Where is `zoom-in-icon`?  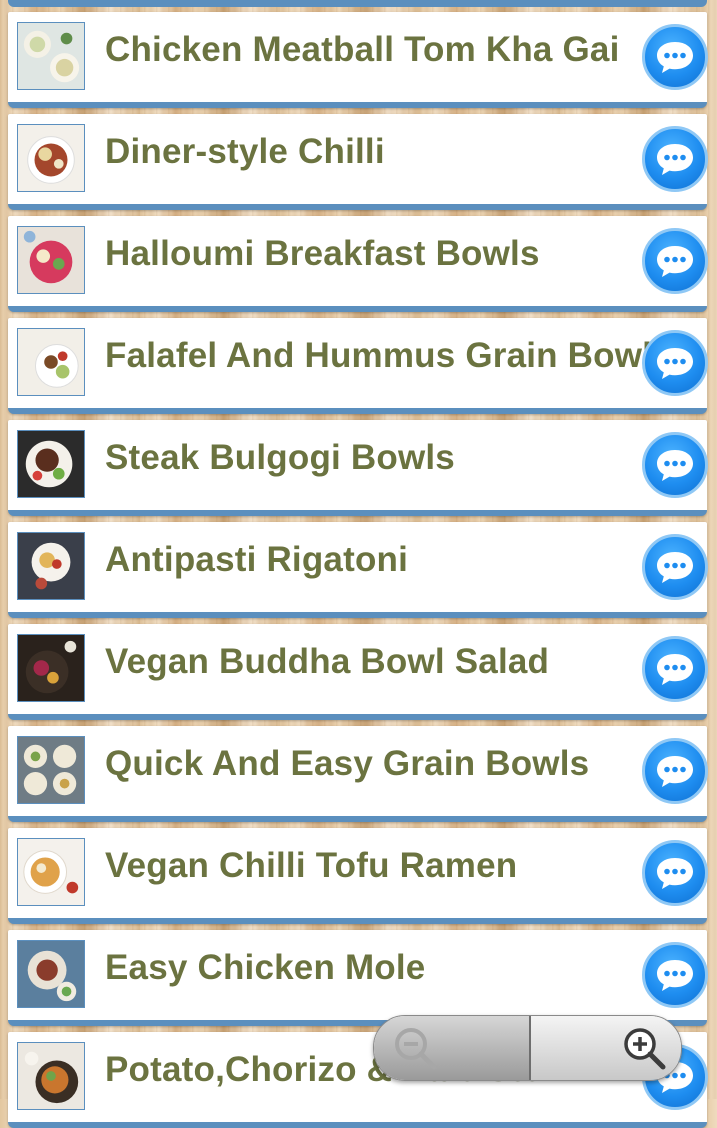 zoom-in-icon is located at coordinates (645, 1049).